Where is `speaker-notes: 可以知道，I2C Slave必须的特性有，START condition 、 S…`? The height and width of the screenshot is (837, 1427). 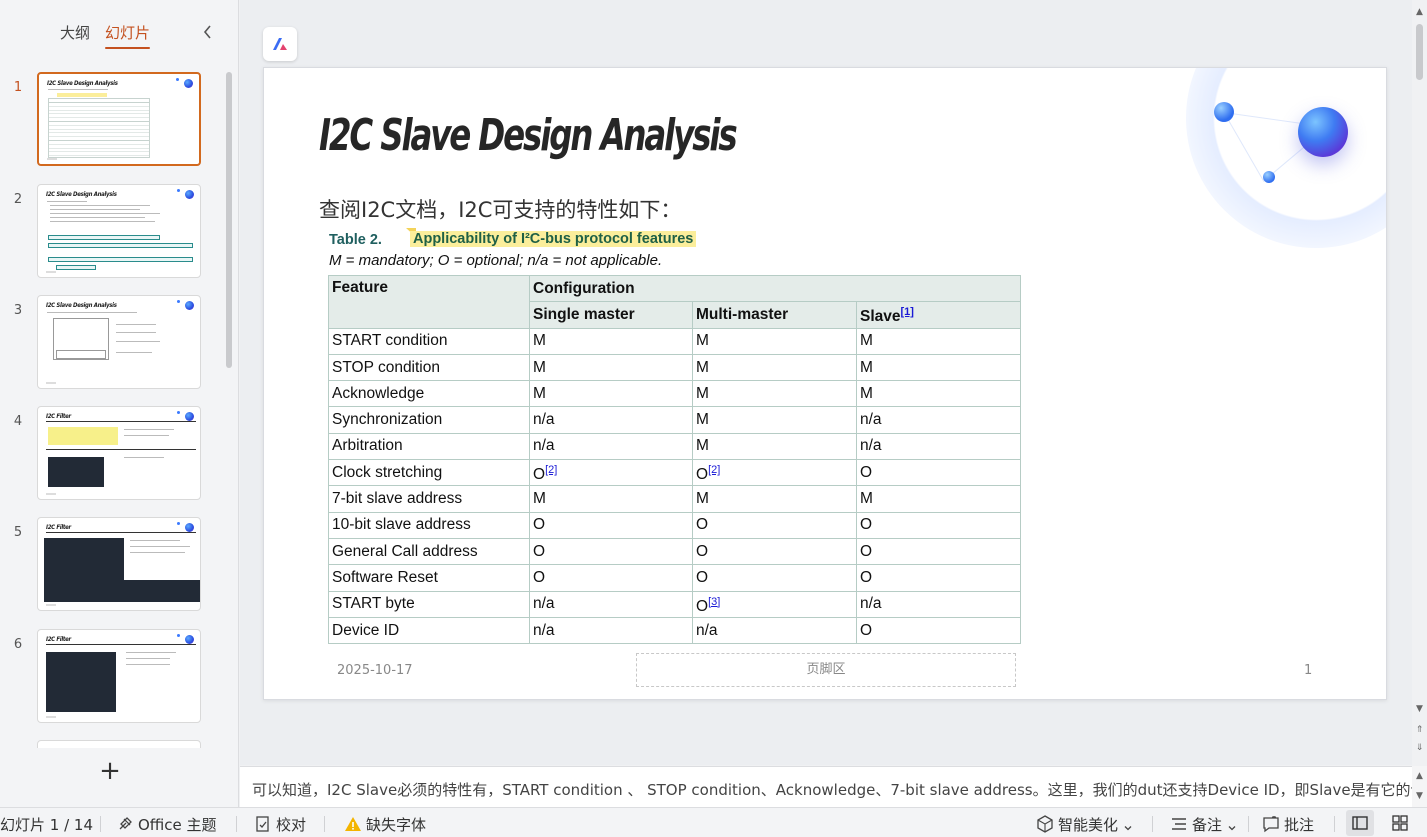 speaker-notes: 可以知道，I2C Slave必须的特性有，START condition 、 S… is located at coordinates (826, 786).